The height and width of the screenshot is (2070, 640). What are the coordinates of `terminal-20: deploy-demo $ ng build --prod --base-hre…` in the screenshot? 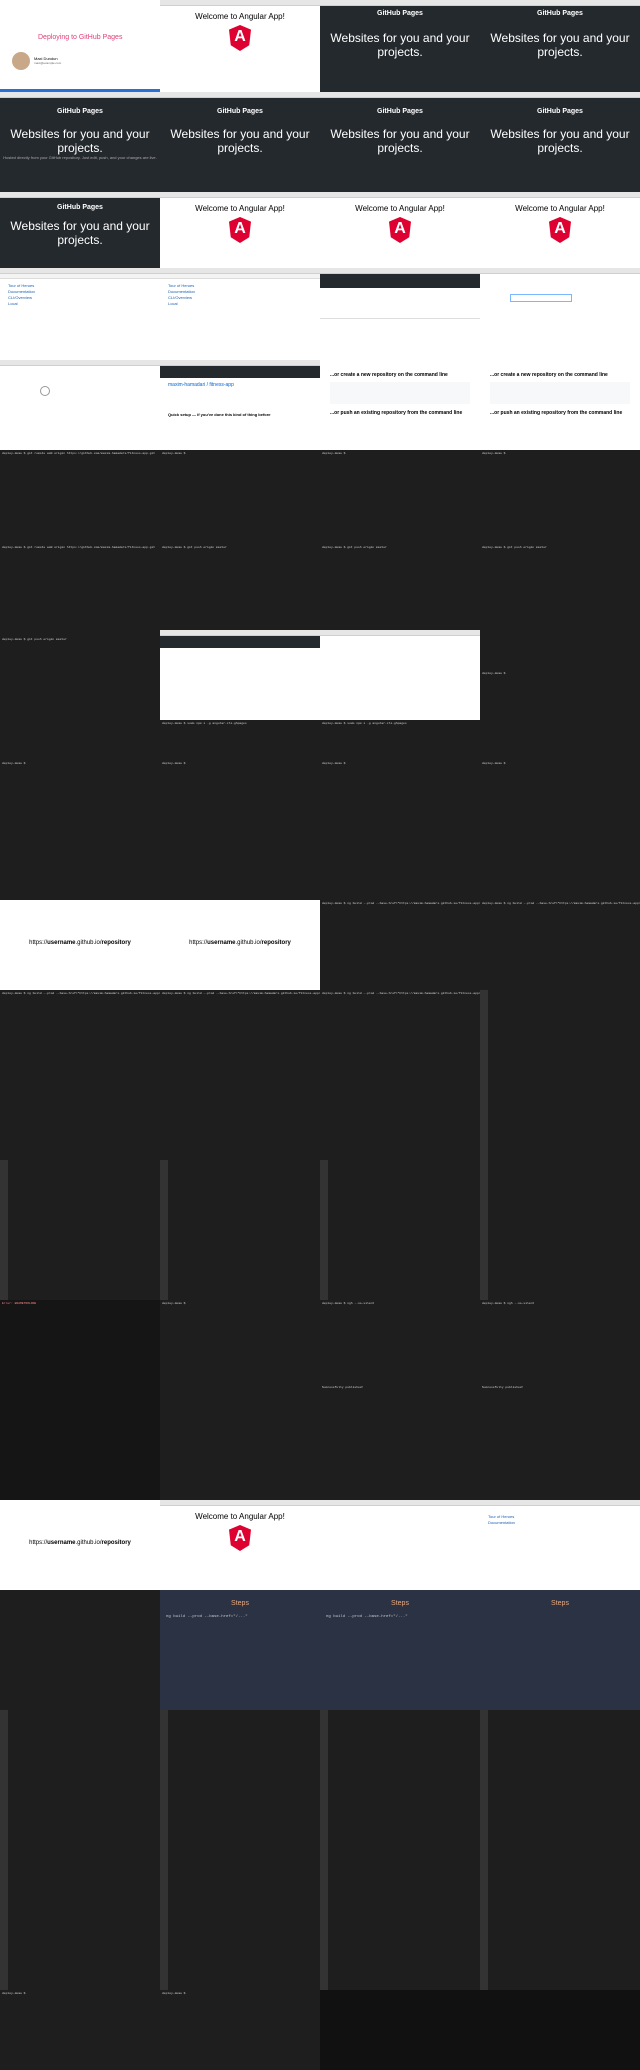 It's located at (240, 1075).